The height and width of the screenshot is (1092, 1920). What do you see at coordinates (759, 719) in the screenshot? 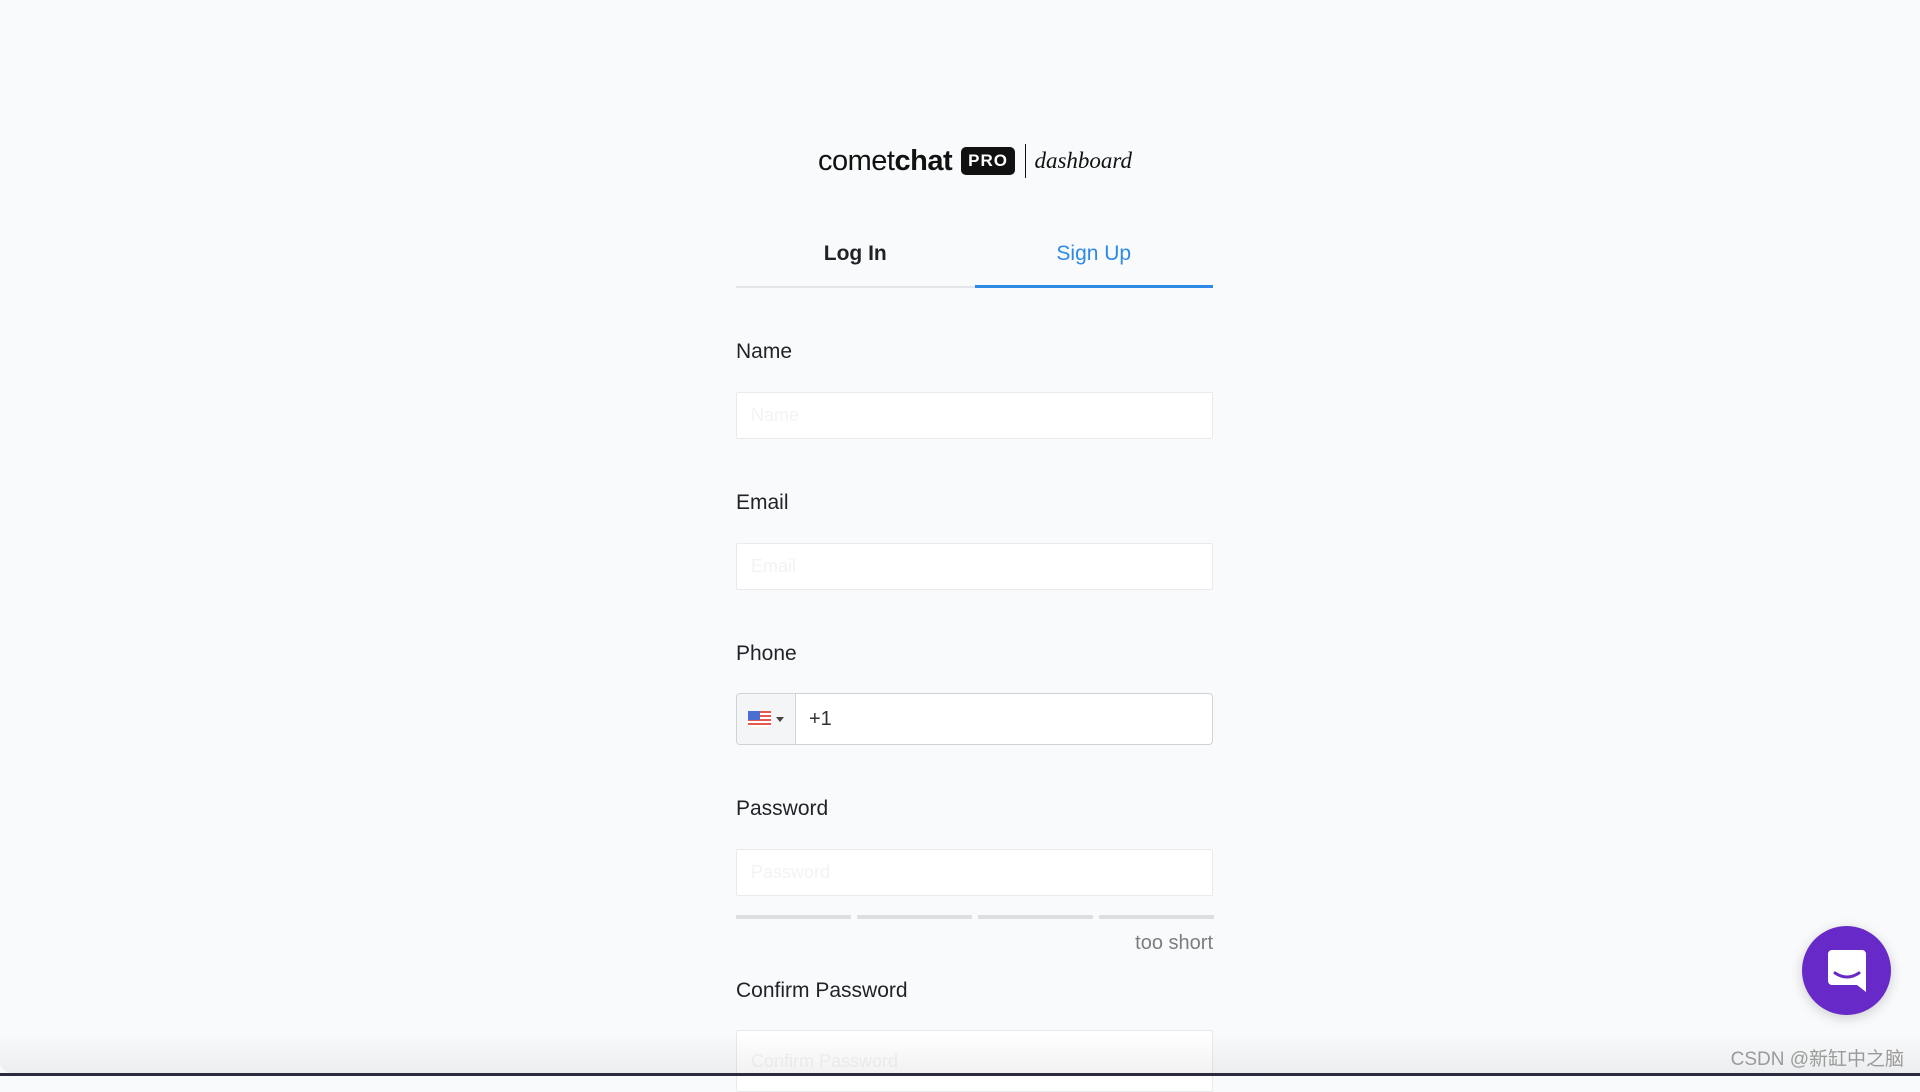
I see `us-flag-icon` at bounding box center [759, 719].